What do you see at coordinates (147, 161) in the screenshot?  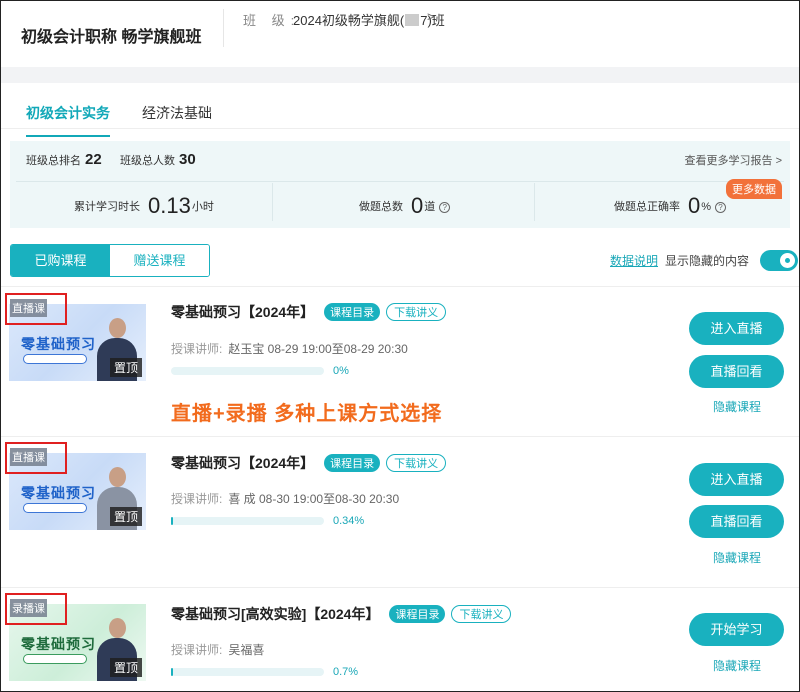 I see `class-total-label: 班级总人数` at bounding box center [147, 161].